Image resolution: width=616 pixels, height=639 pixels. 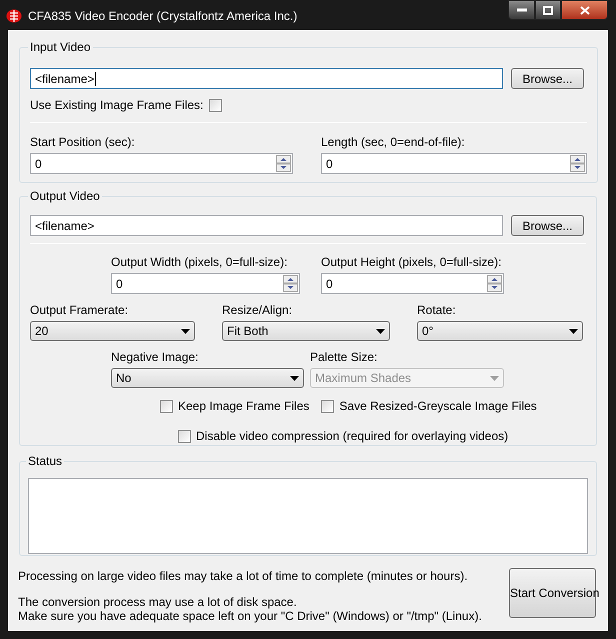 I want to click on field-label: Start Position (sec):, so click(x=83, y=142).